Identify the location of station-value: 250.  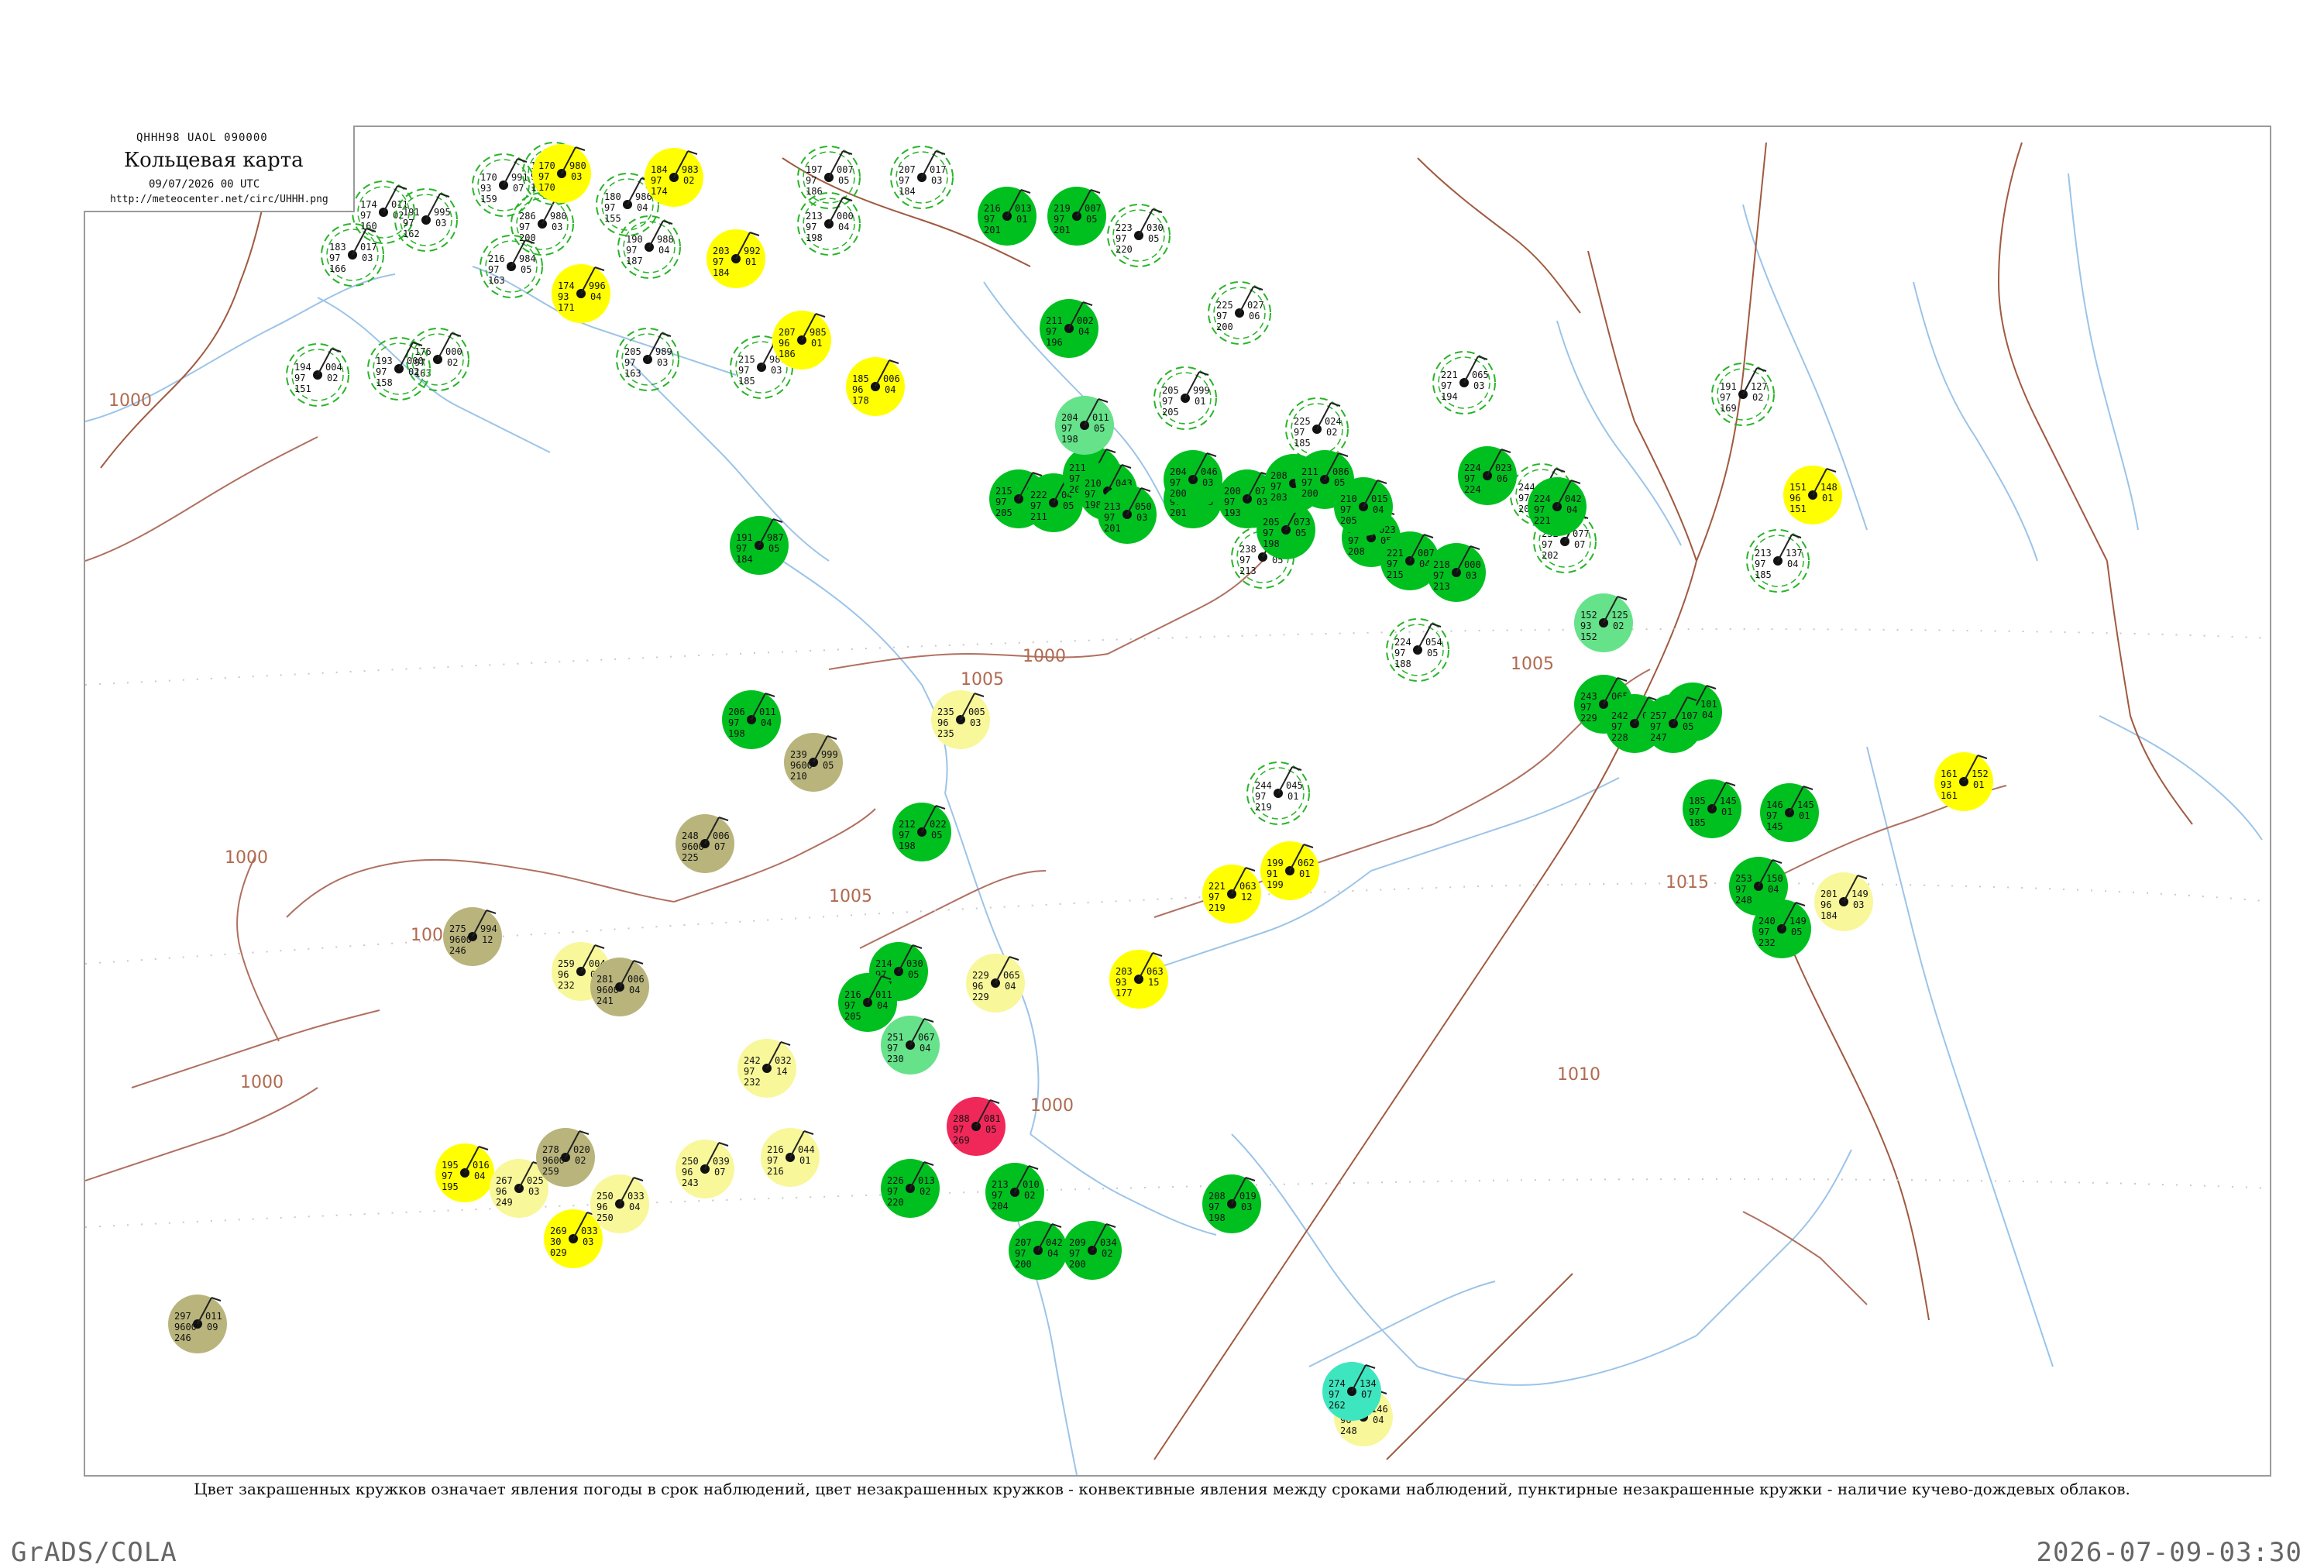
(605, 1196).